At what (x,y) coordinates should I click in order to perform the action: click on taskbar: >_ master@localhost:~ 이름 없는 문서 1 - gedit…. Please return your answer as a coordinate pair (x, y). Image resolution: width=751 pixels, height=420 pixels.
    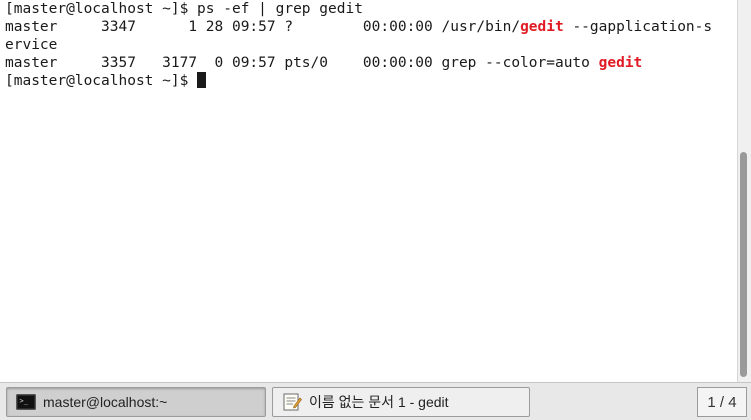
    Looking at the image, I should click on (375, 401).